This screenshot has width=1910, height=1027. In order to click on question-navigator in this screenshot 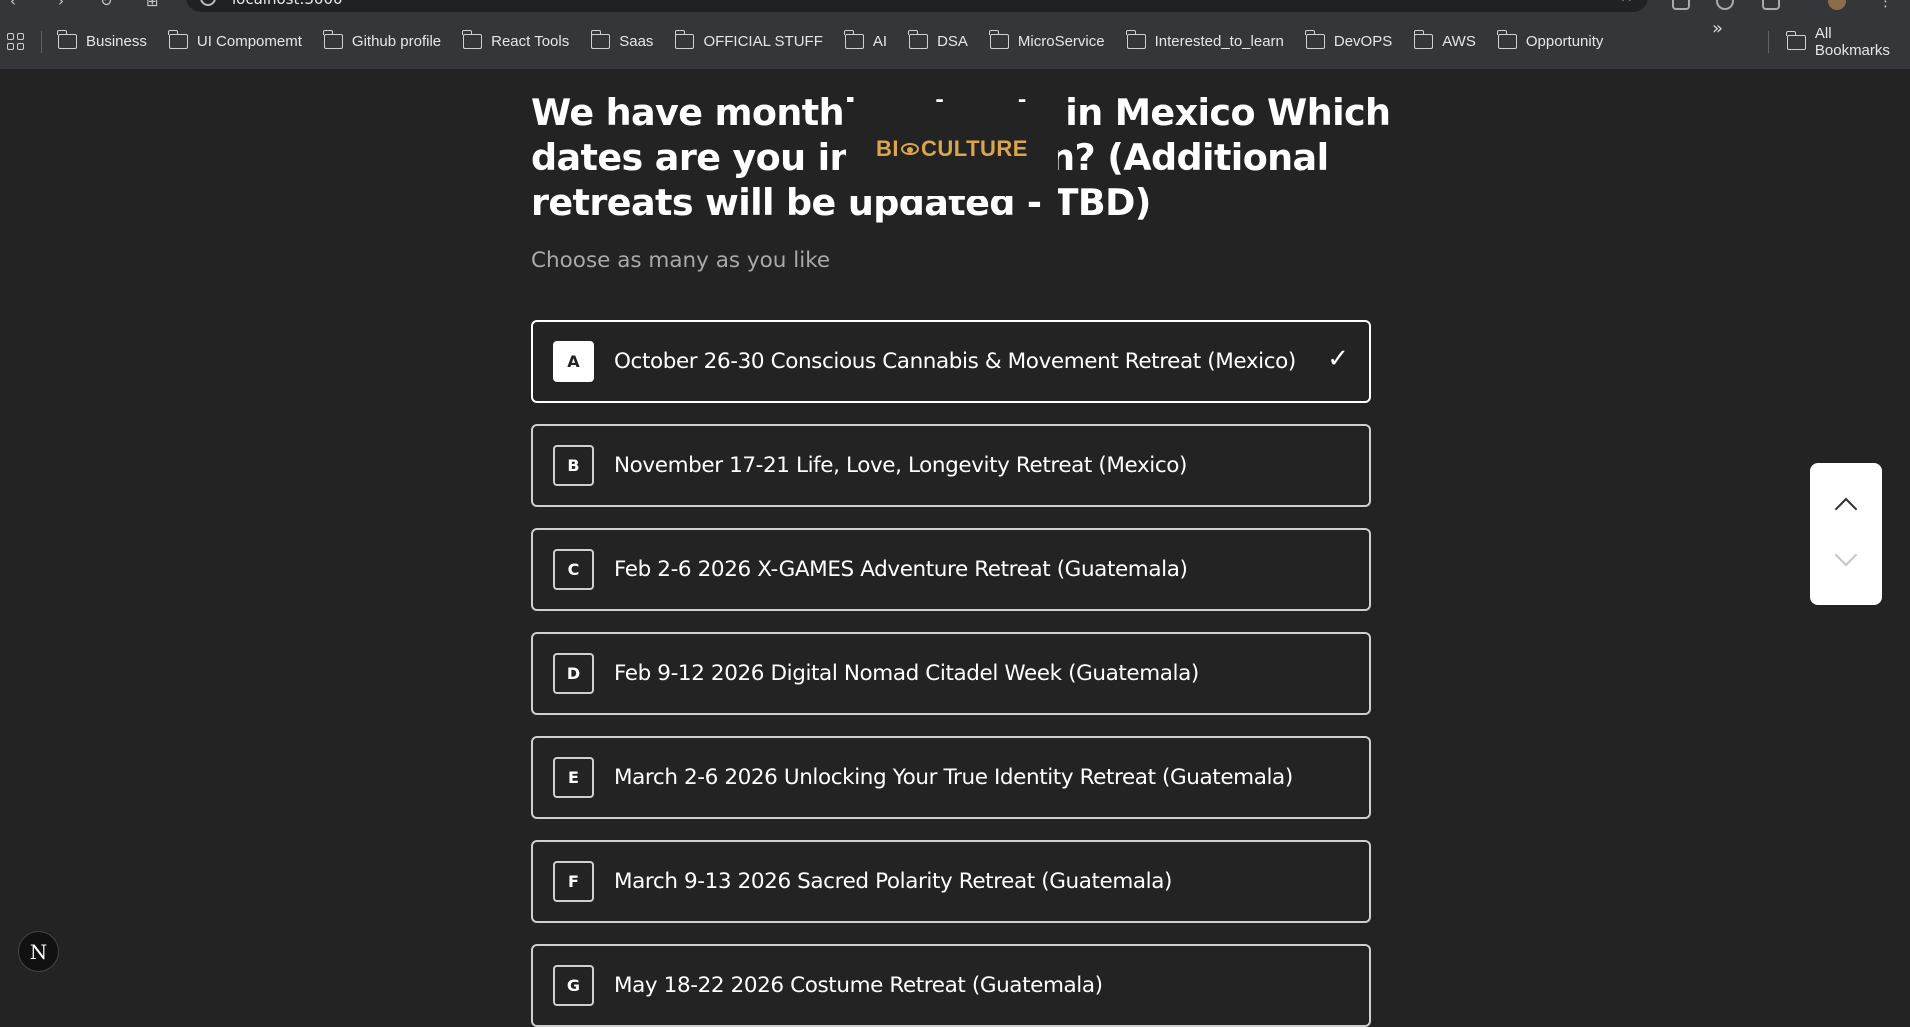, I will do `click(1846, 534)`.